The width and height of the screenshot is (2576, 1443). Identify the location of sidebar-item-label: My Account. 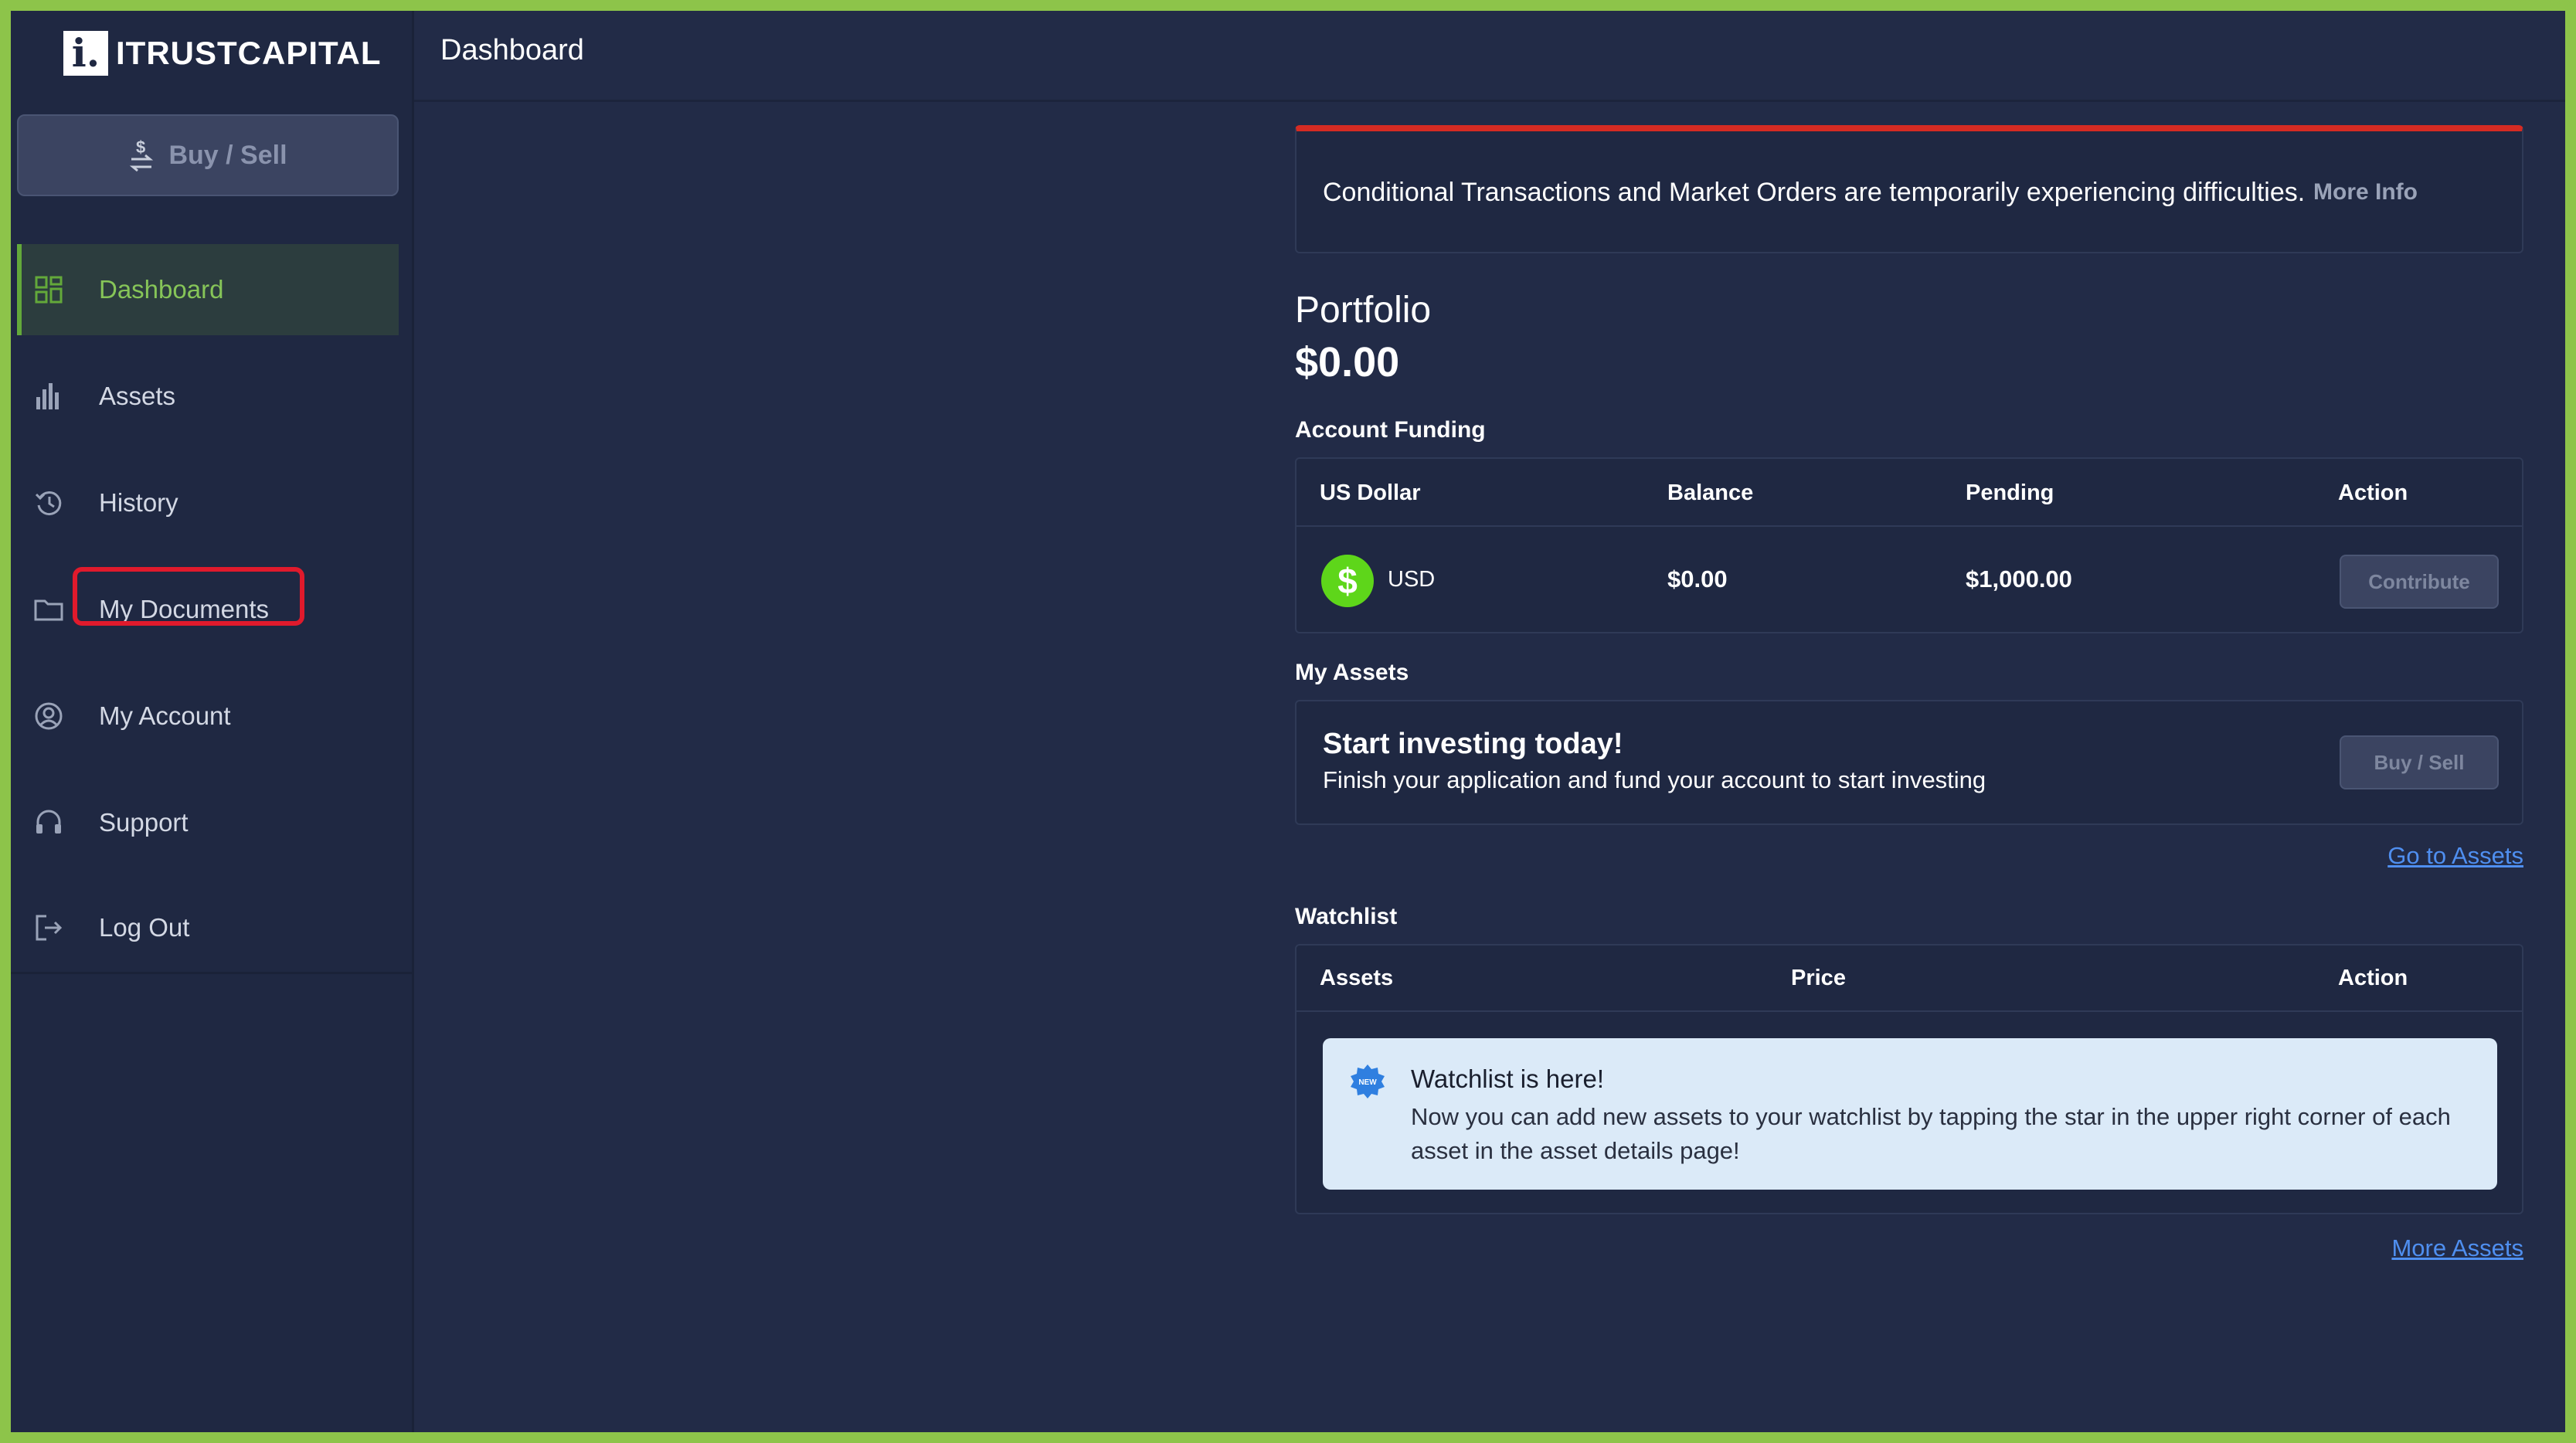
(165, 715).